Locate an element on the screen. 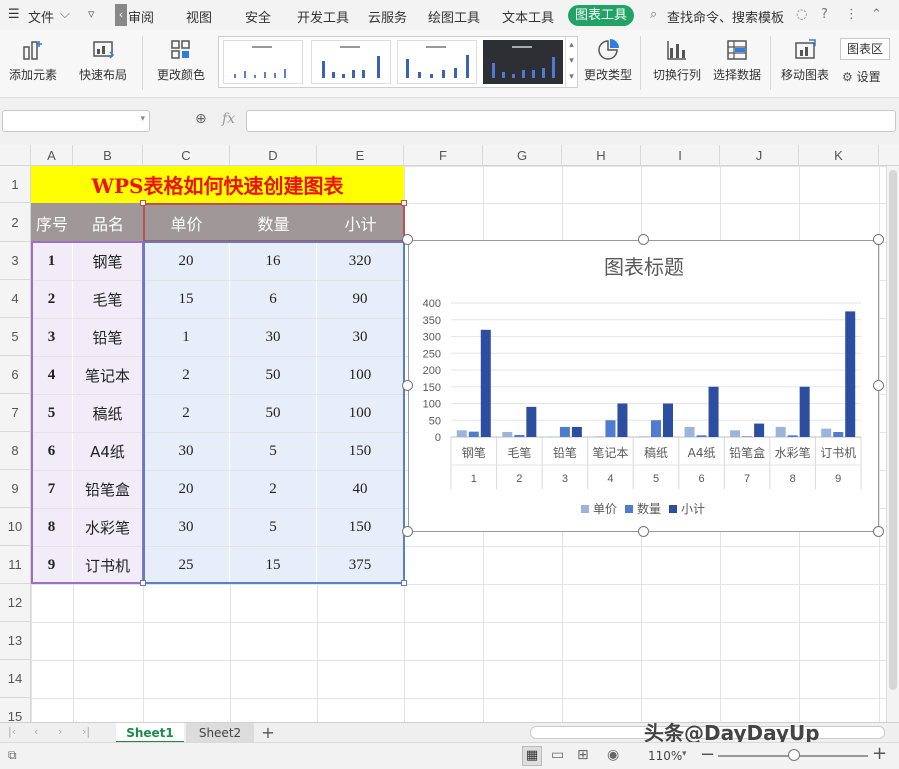  row-header-6: 6 is located at coordinates (15, 375).